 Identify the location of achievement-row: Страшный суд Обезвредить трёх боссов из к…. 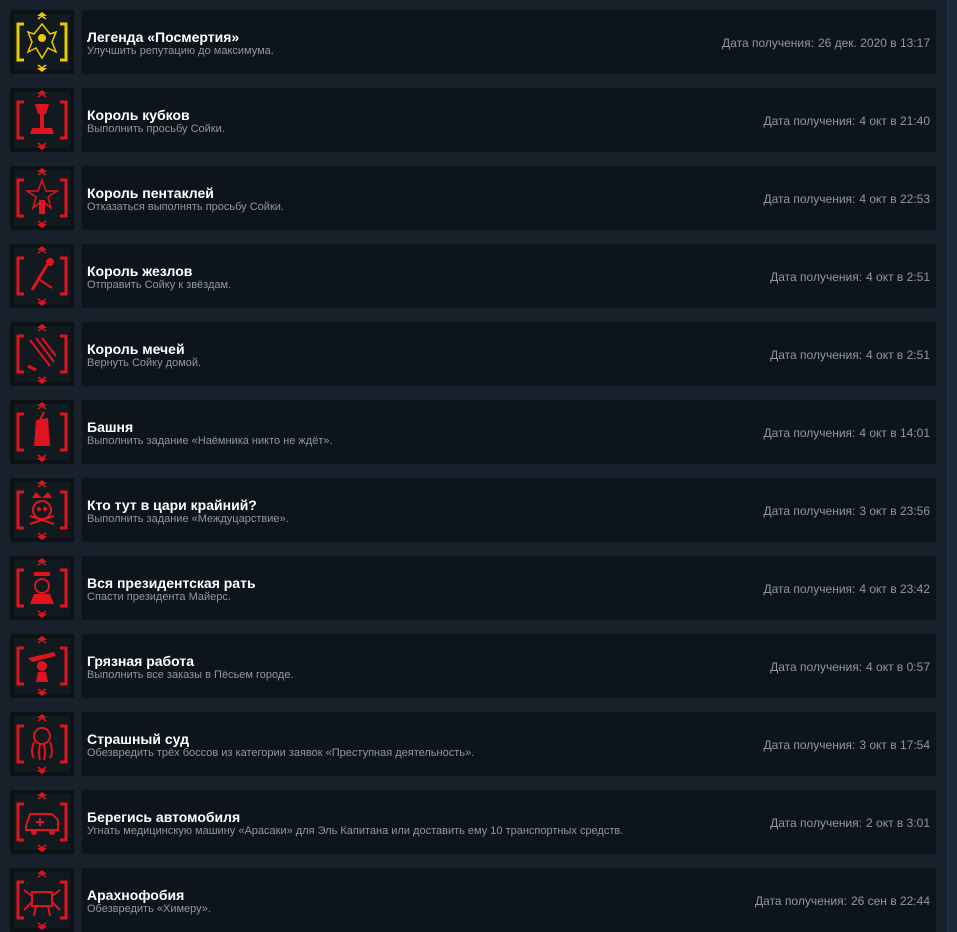
(473, 744).